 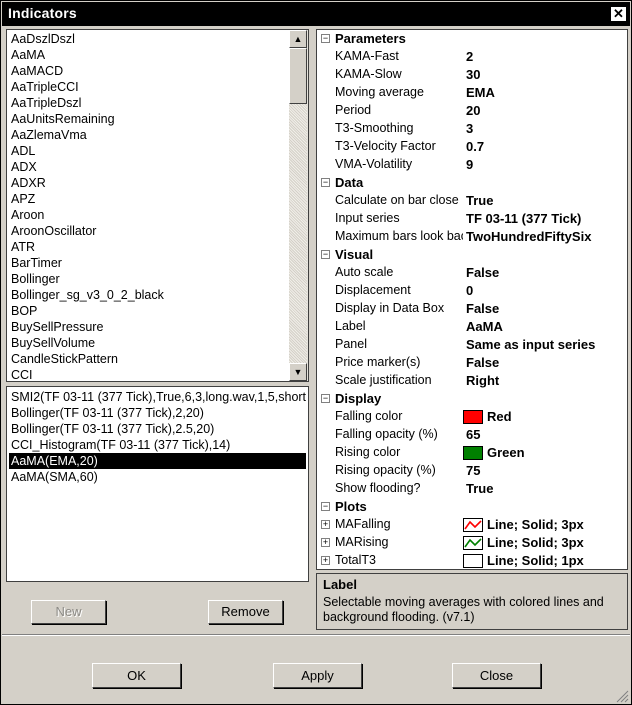 What do you see at coordinates (120, 445) in the screenshot?
I see `applied-indicator-item: CCI_Histogram(TF 03-11 (377 Tick),14)` at bounding box center [120, 445].